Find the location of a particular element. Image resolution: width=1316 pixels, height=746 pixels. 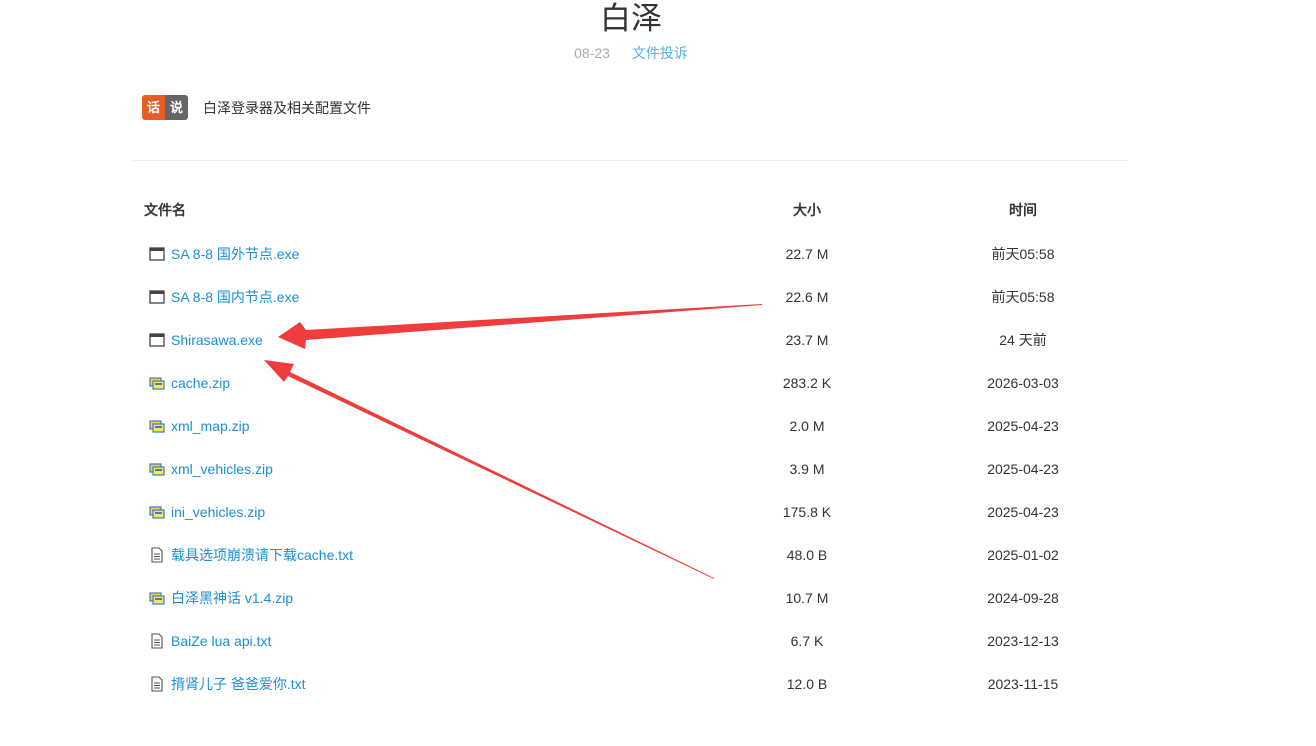

column-header-size: 大小 is located at coordinates (807, 210).